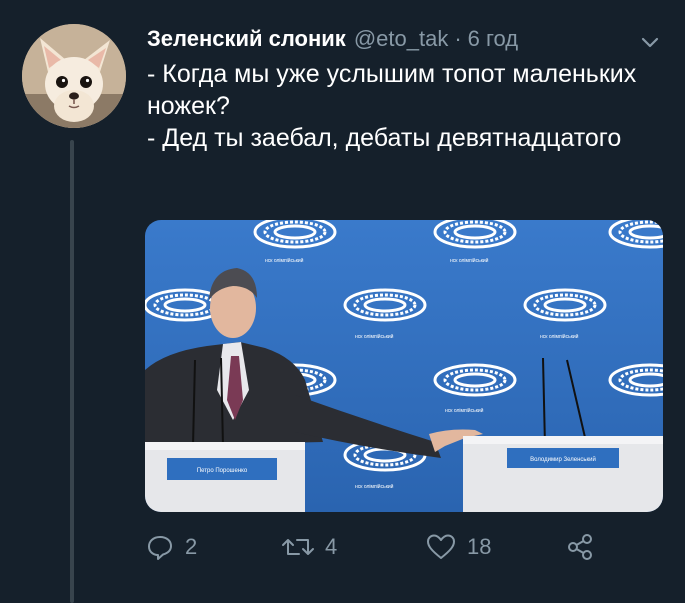 The image size is (685, 603). What do you see at coordinates (222, 471) in the screenshot?
I see `podium-label-left: Петро Порошенко` at bounding box center [222, 471].